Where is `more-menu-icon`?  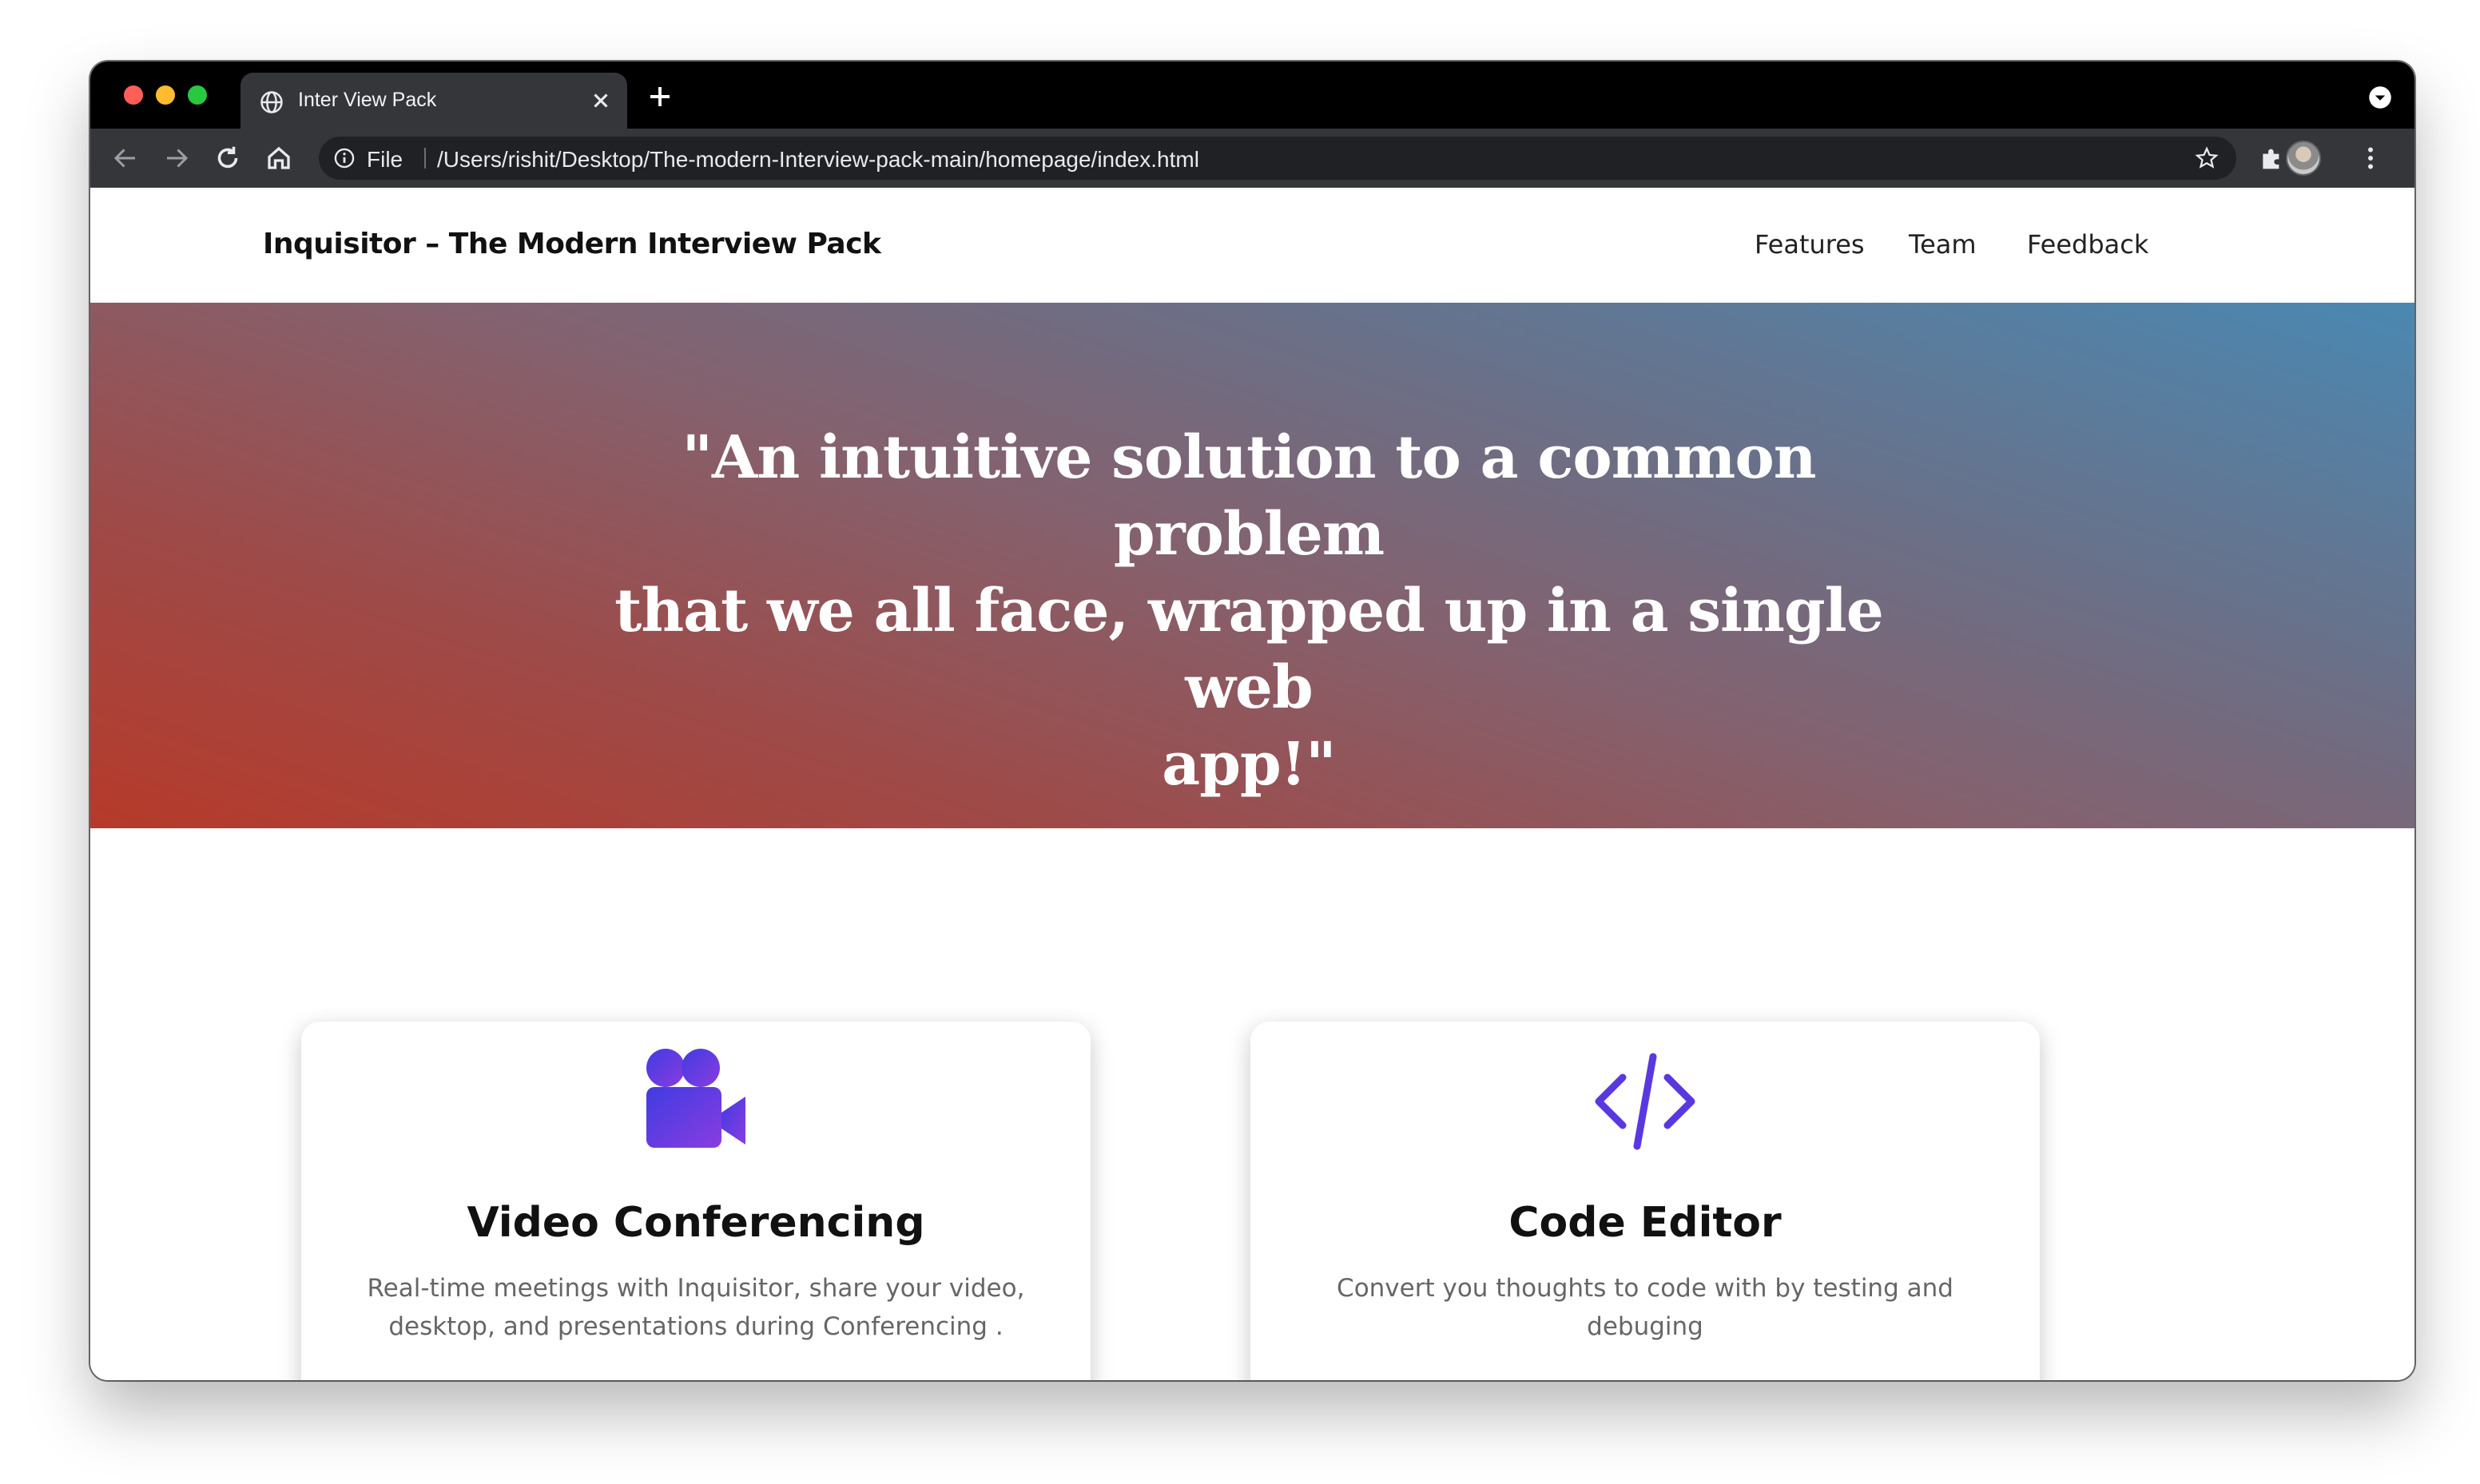
more-menu-icon is located at coordinates (2370, 158).